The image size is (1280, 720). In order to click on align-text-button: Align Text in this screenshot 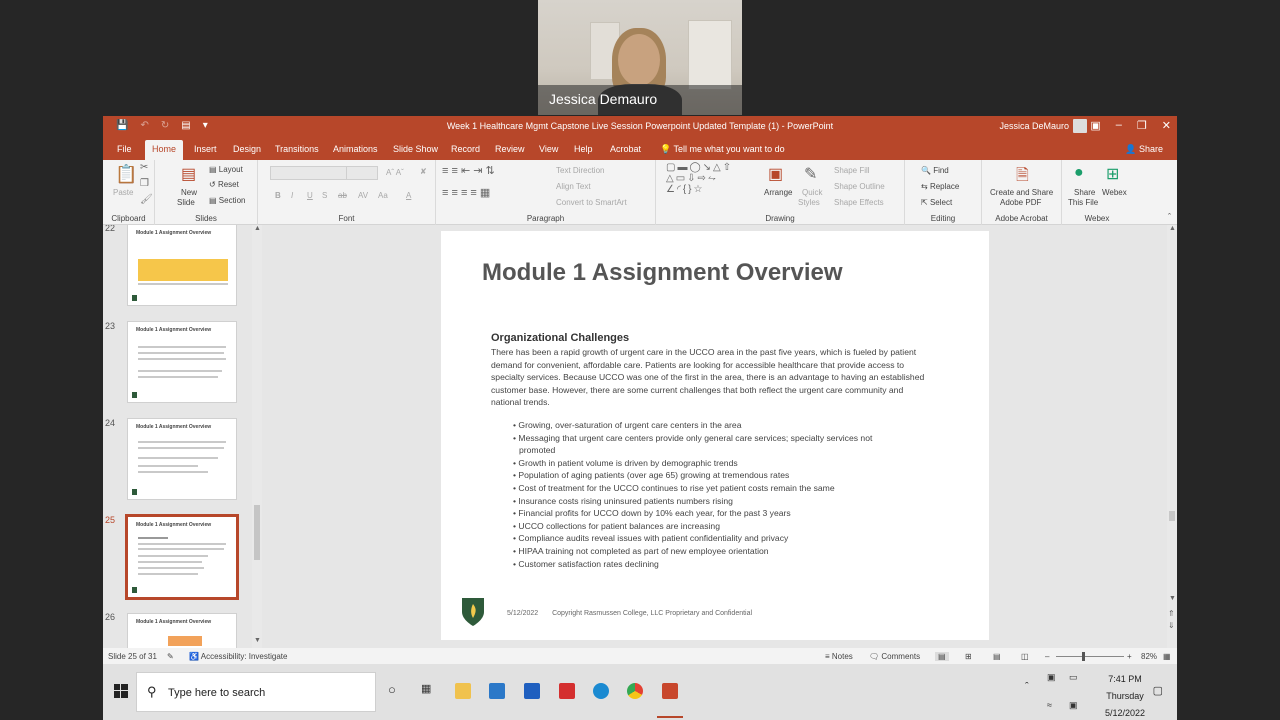, I will do `click(573, 186)`.